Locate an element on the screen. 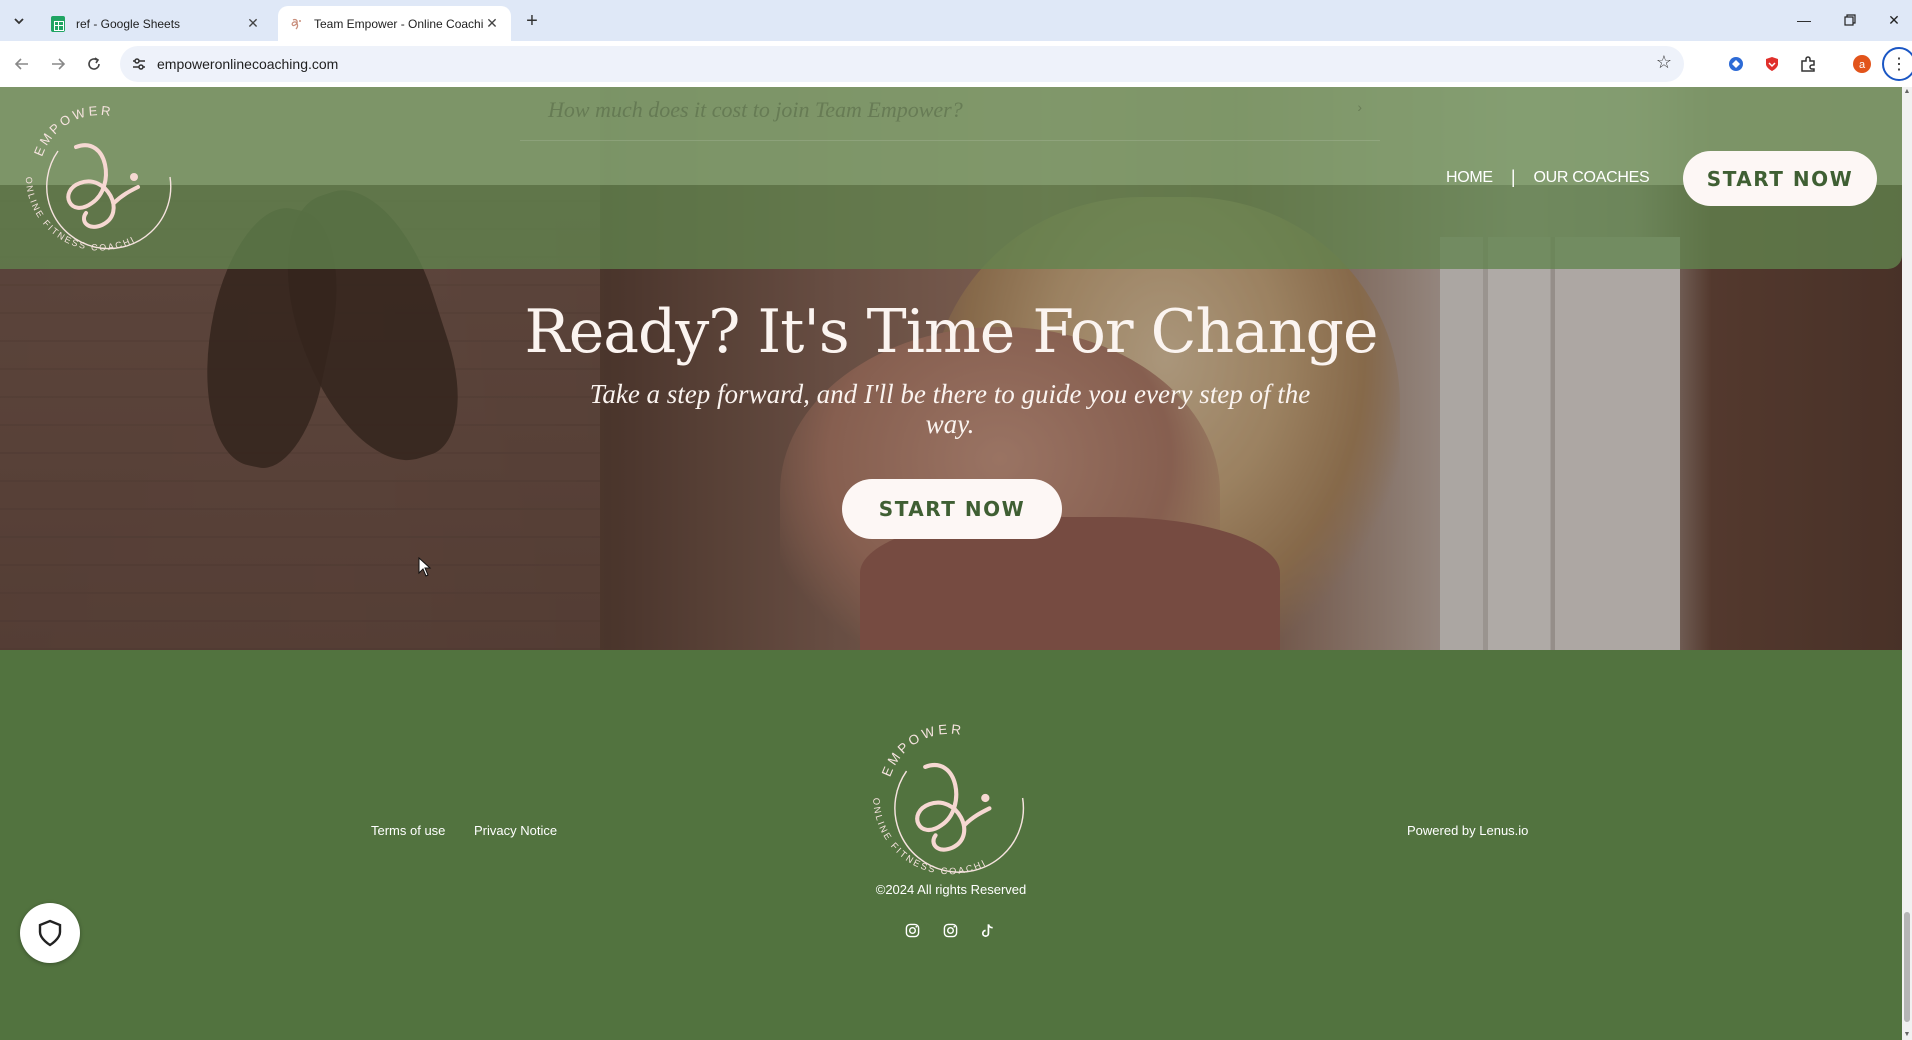  privacy-notice-link: Privacy Notice is located at coordinates (515, 830).